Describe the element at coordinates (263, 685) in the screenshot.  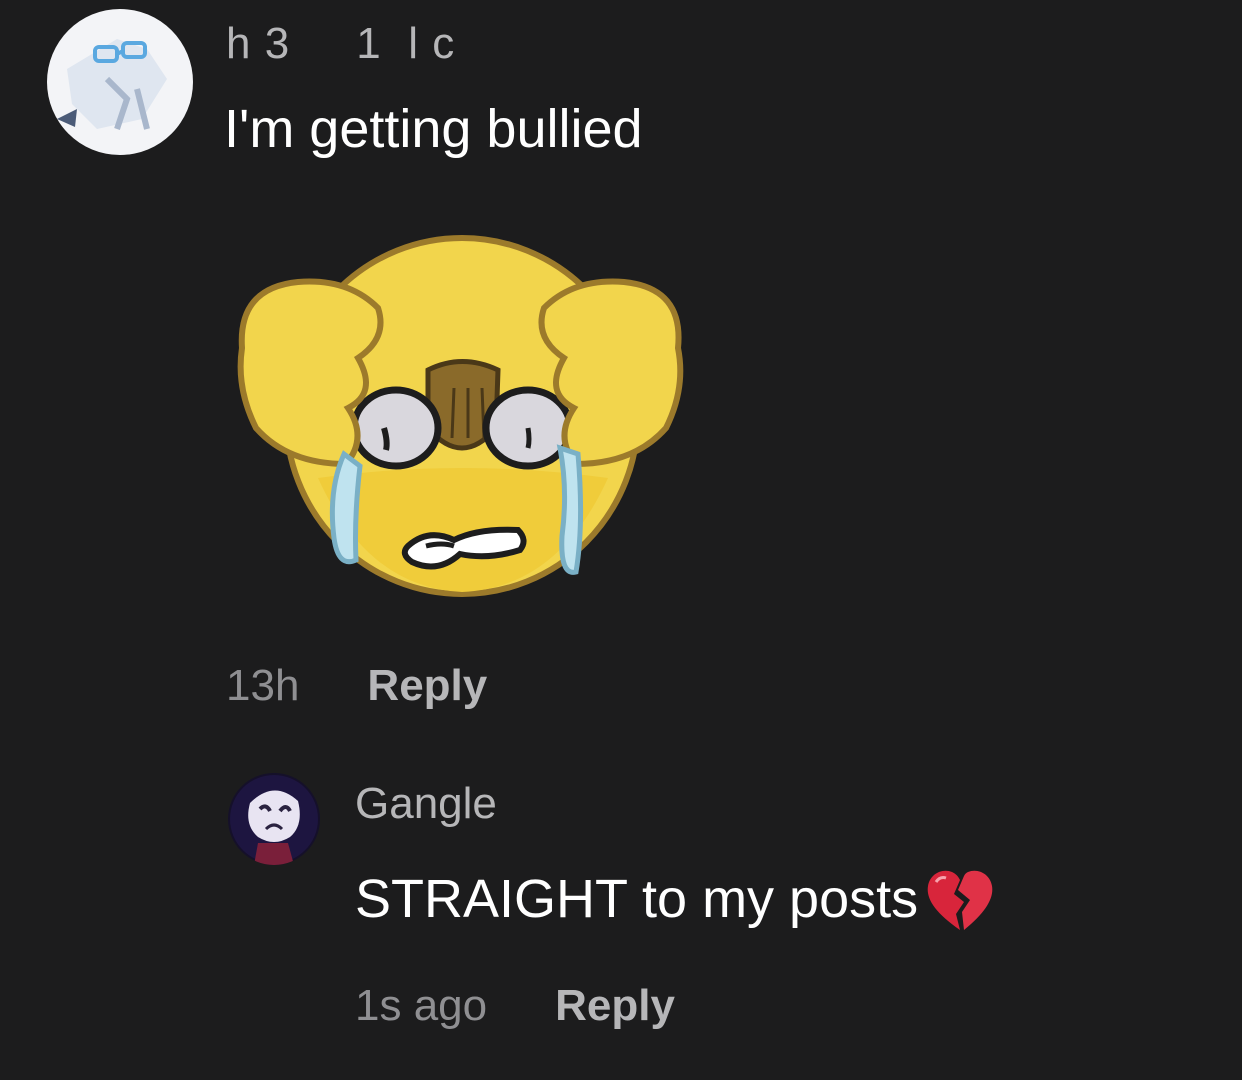
I see `comment-timestamp: 13h` at that location.